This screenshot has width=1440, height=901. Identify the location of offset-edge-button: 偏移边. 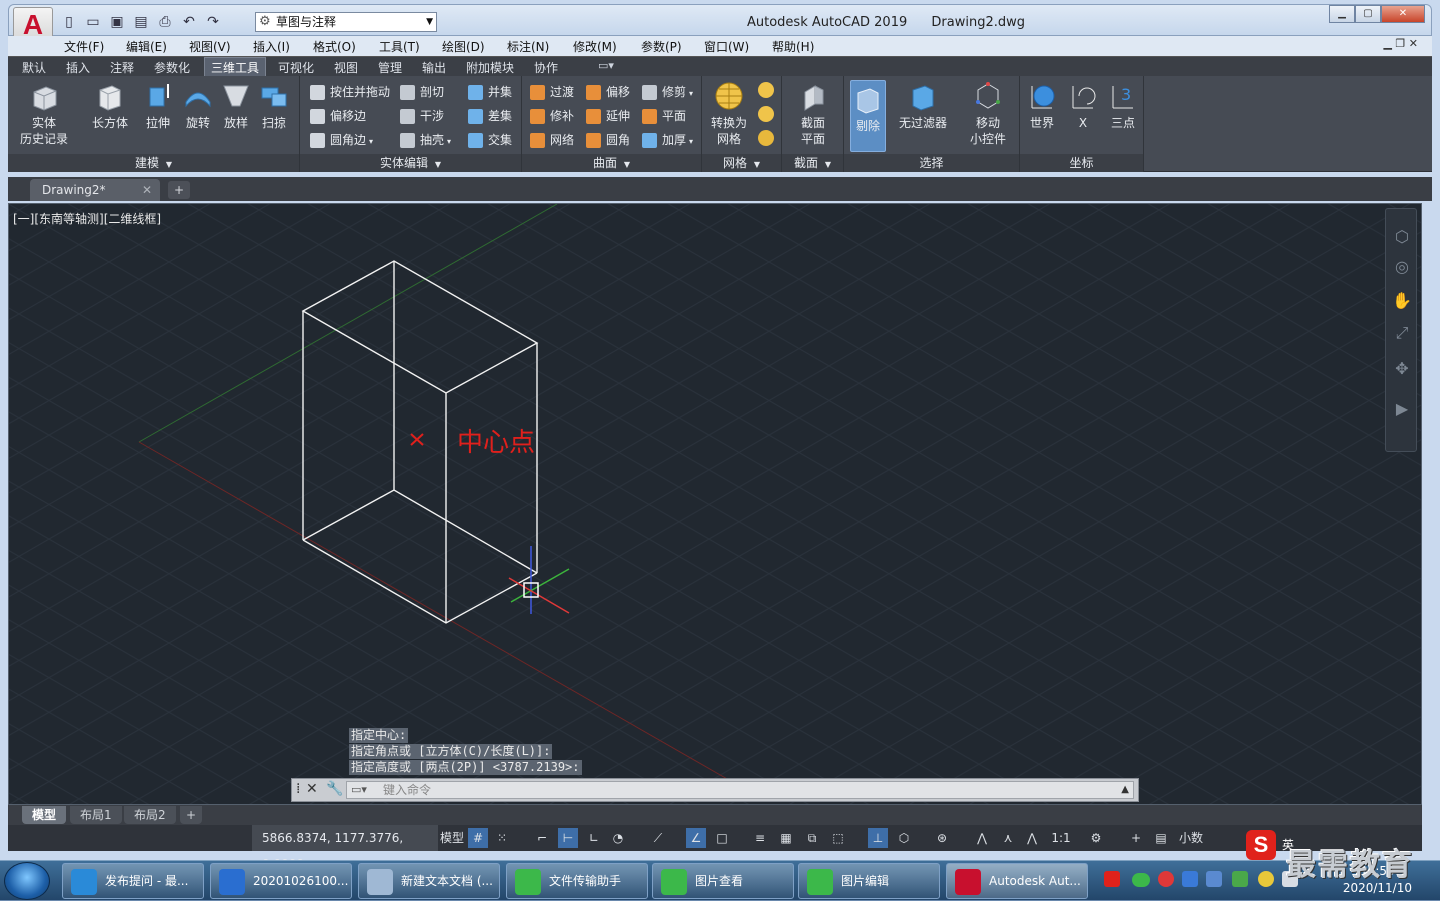
(338, 116).